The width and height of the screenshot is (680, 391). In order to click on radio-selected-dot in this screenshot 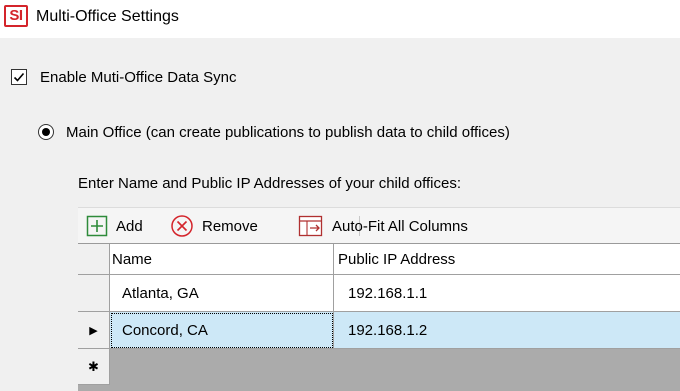, I will do `click(46, 132)`.